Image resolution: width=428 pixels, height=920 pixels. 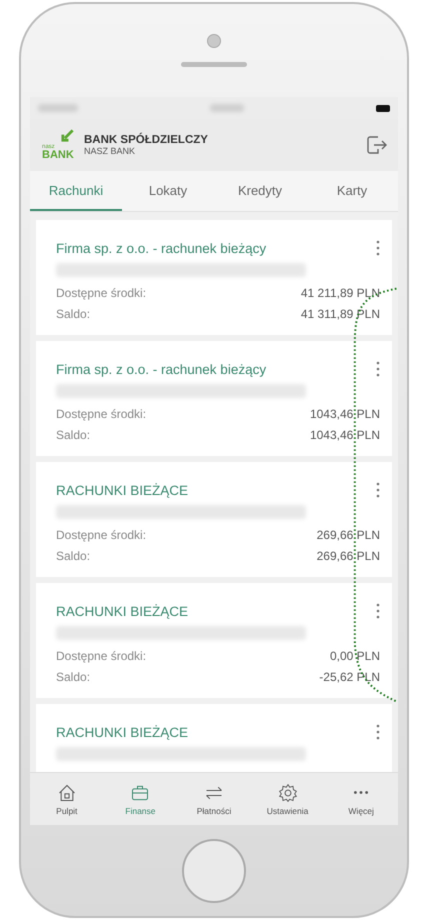 What do you see at coordinates (355, 656) in the screenshot?
I see `balance-value: 0,00 PLN` at bounding box center [355, 656].